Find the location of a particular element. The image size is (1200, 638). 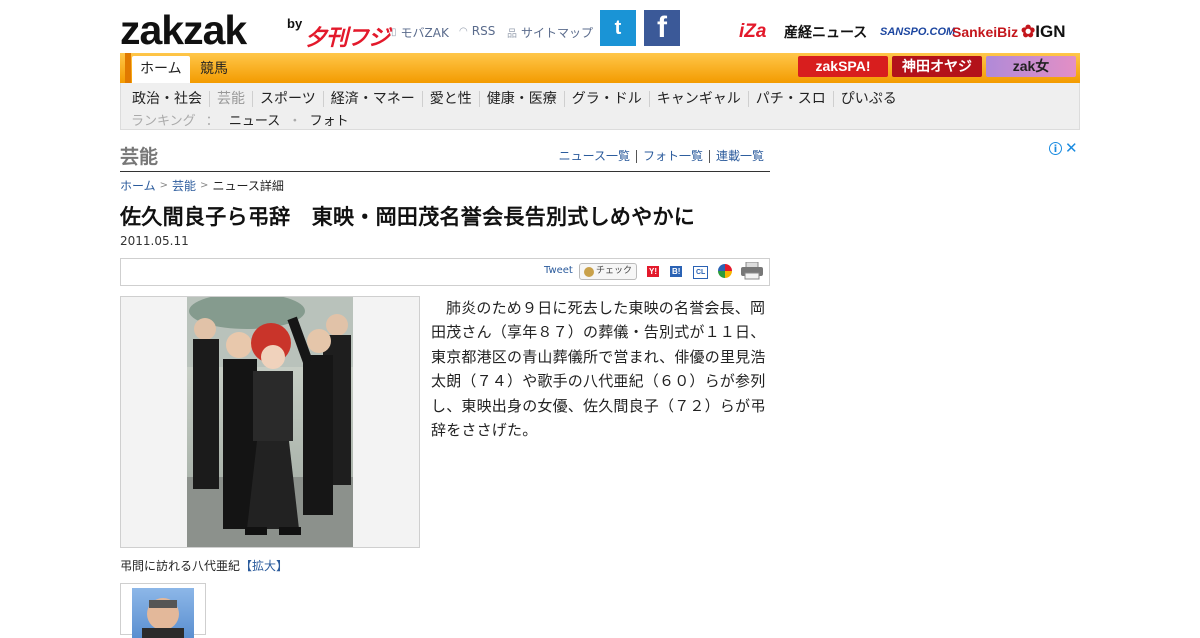

google-icon is located at coordinates (725, 271).